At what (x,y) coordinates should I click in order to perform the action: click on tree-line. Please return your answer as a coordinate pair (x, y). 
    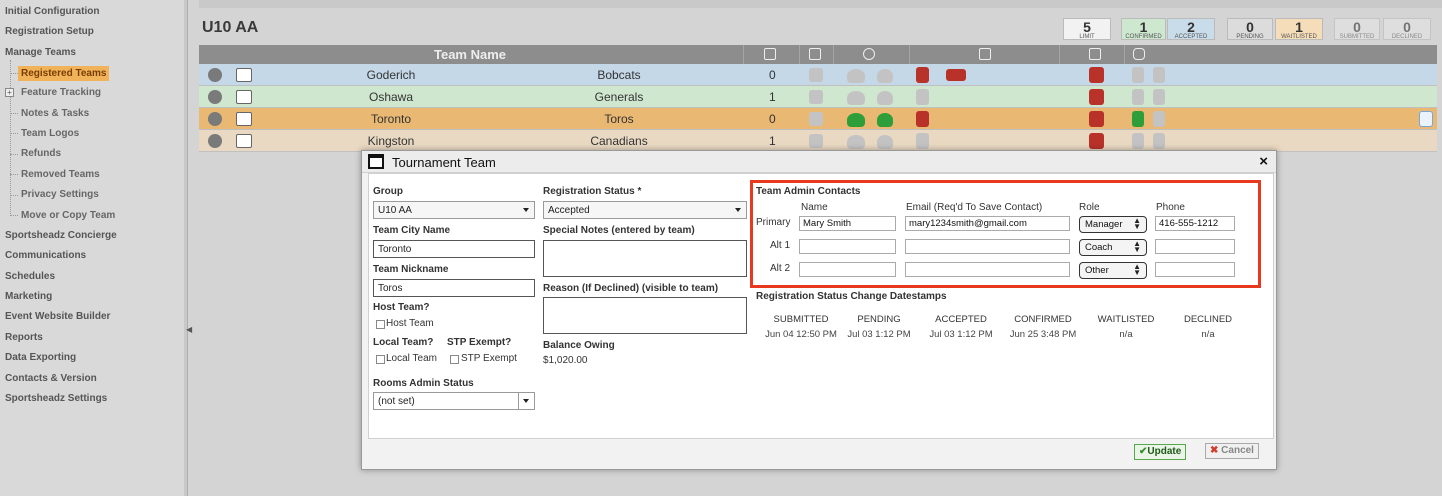
    Looking at the image, I should click on (10, 138).